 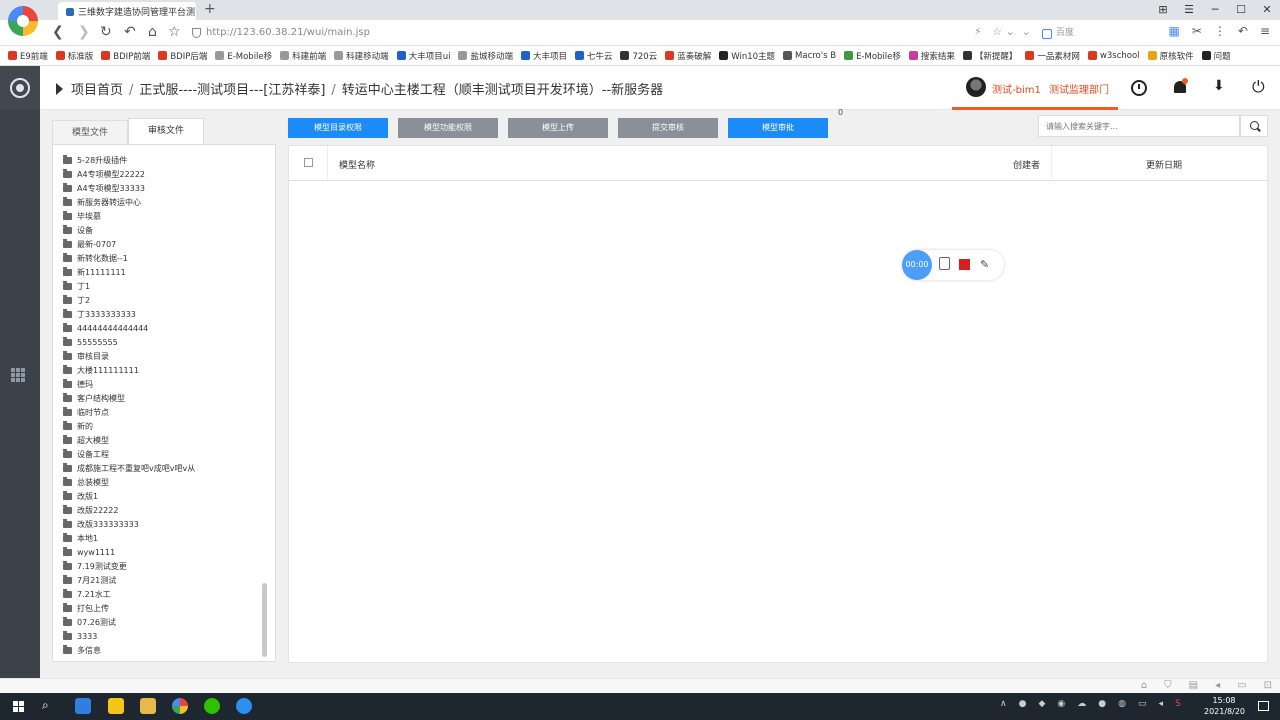 What do you see at coordinates (1142, 704) in the screenshot?
I see `tray-network-icon: ▭` at bounding box center [1142, 704].